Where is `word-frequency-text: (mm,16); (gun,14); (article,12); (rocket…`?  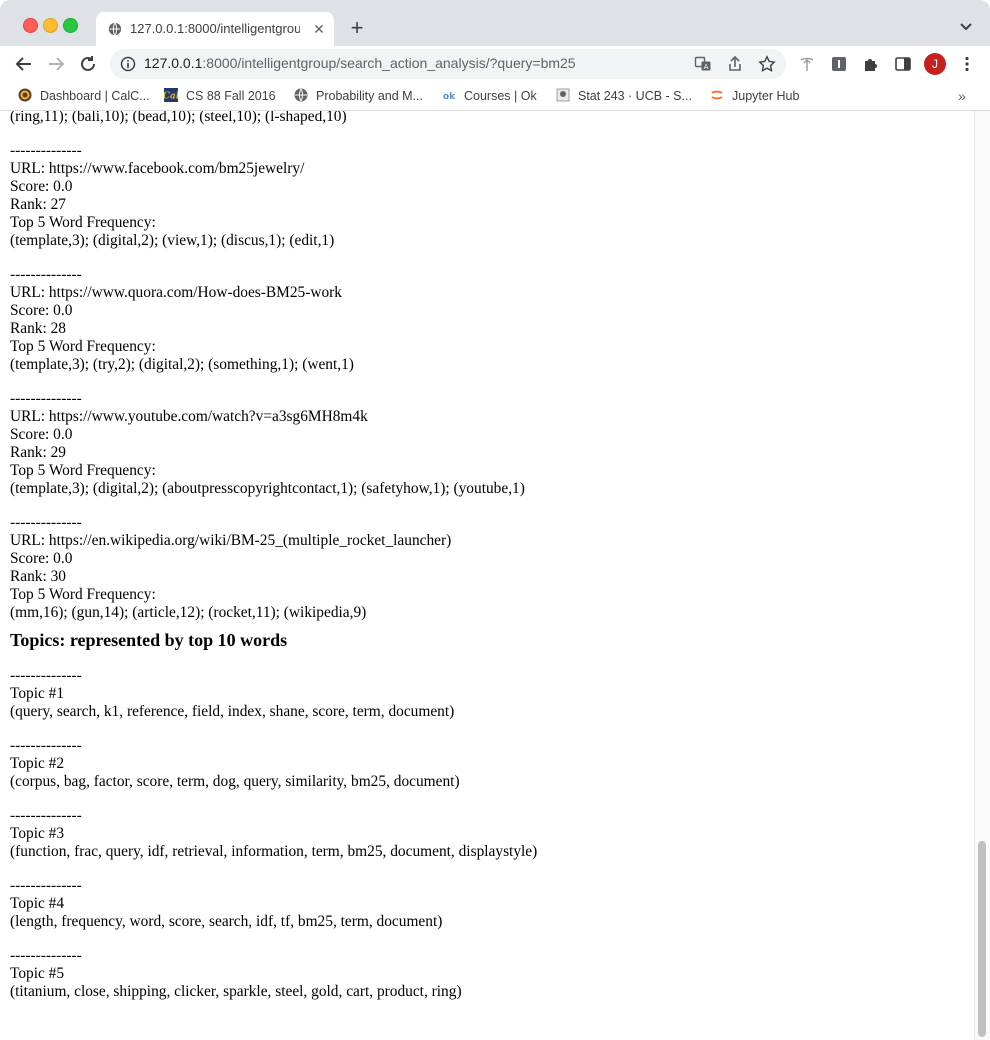 word-frequency-text: (mm,16); (gun,14); (article,12); (rocket… is located at coordinates (188, 612).